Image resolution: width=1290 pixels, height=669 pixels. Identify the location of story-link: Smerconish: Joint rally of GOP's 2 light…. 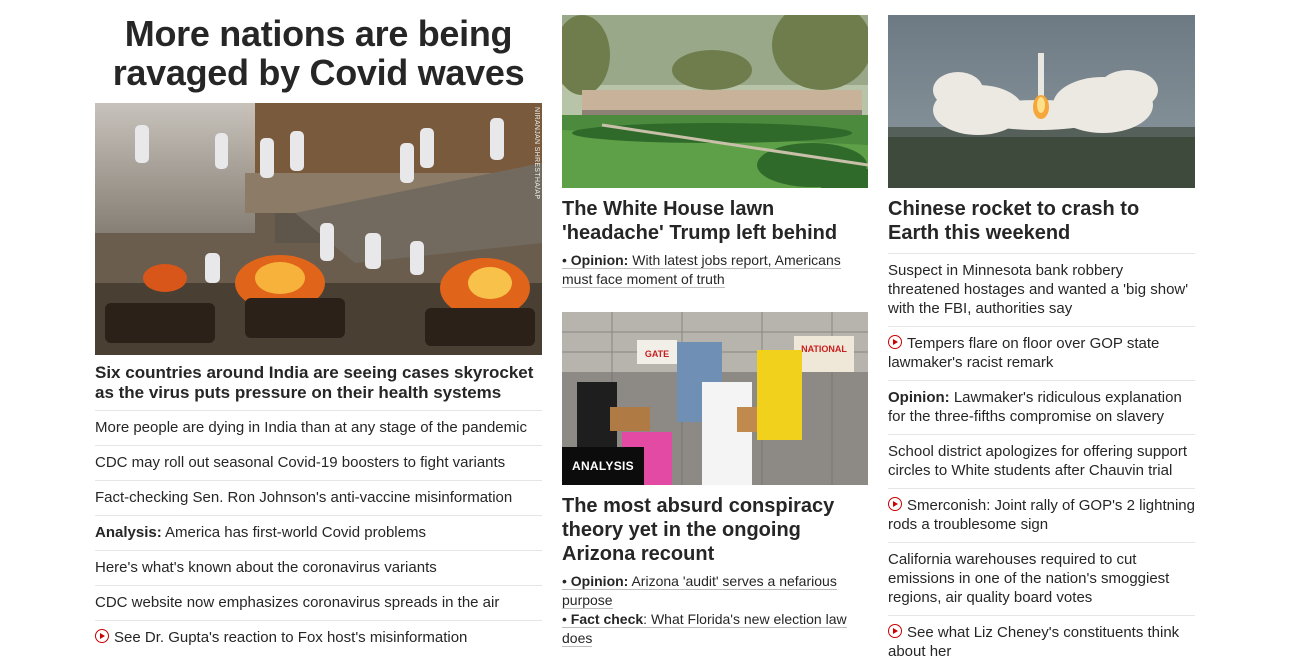
(1041, 516).